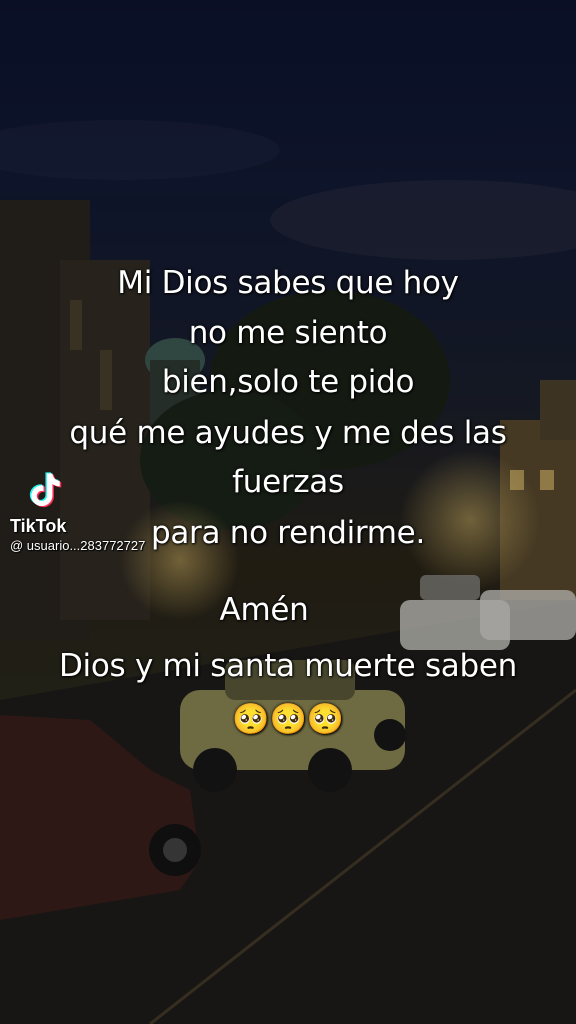 This screenshot has height=1024, width=576. What do you see at coordinates (288, 433) in the screenshot?
I see `caption-line-4: qué me ayudes y me des las` at bounding box center [288, 433].